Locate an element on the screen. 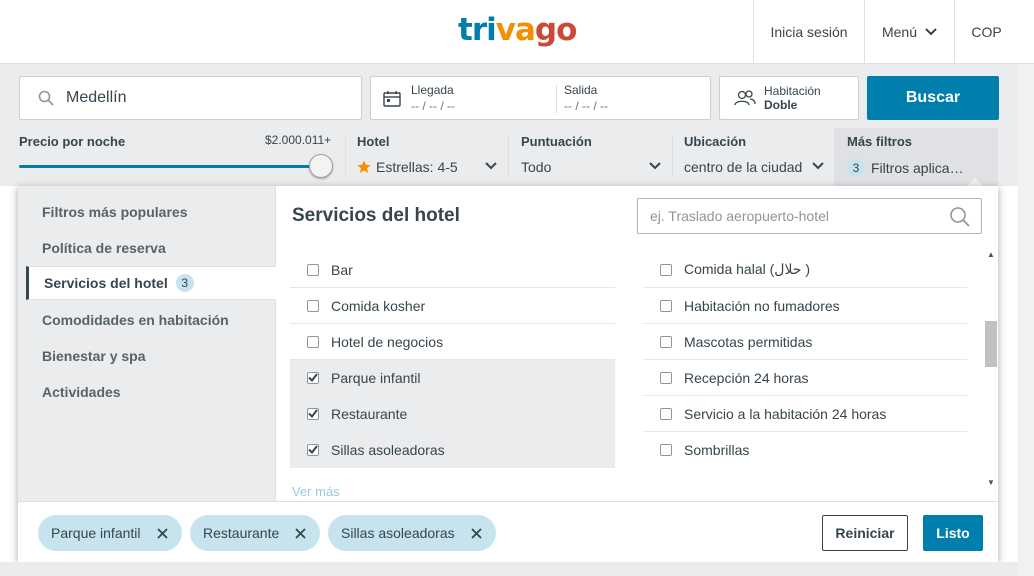  option-bar: Bar is located at coordinates (452, 270).